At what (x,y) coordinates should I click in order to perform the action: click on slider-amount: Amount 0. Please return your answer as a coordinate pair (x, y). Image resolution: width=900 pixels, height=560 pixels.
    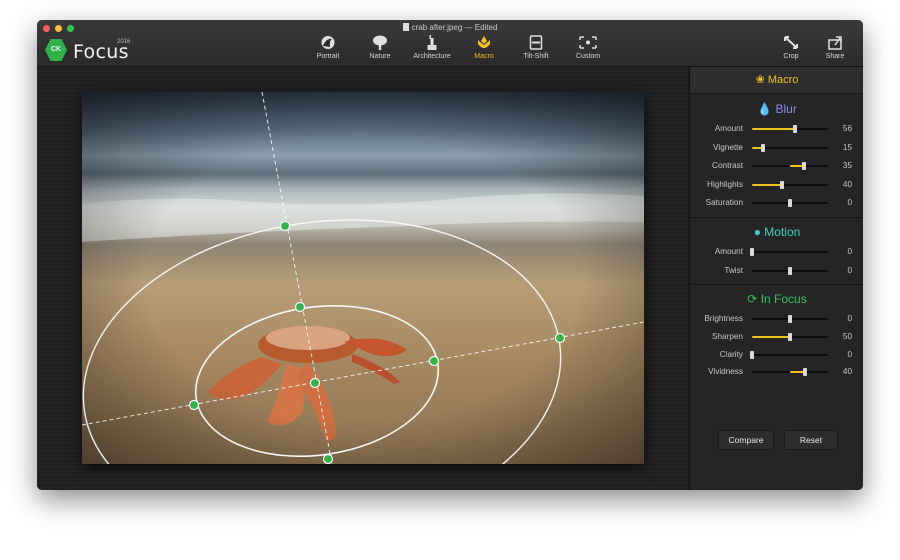
    Looking at the image, I should click on (776, 252).